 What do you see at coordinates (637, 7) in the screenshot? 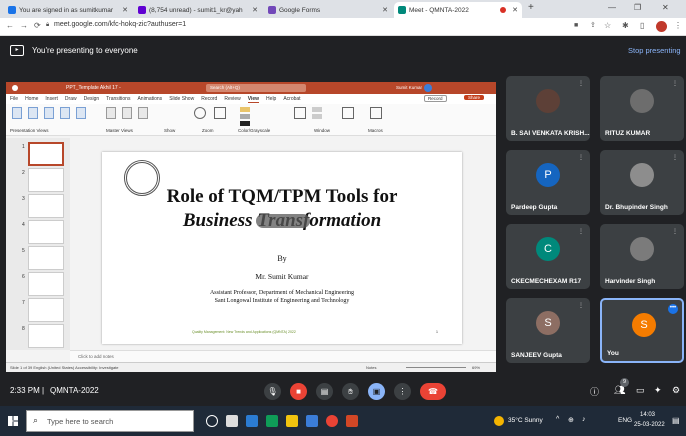
I see `restore-icon: ❐` at bounding box center [637, 7].